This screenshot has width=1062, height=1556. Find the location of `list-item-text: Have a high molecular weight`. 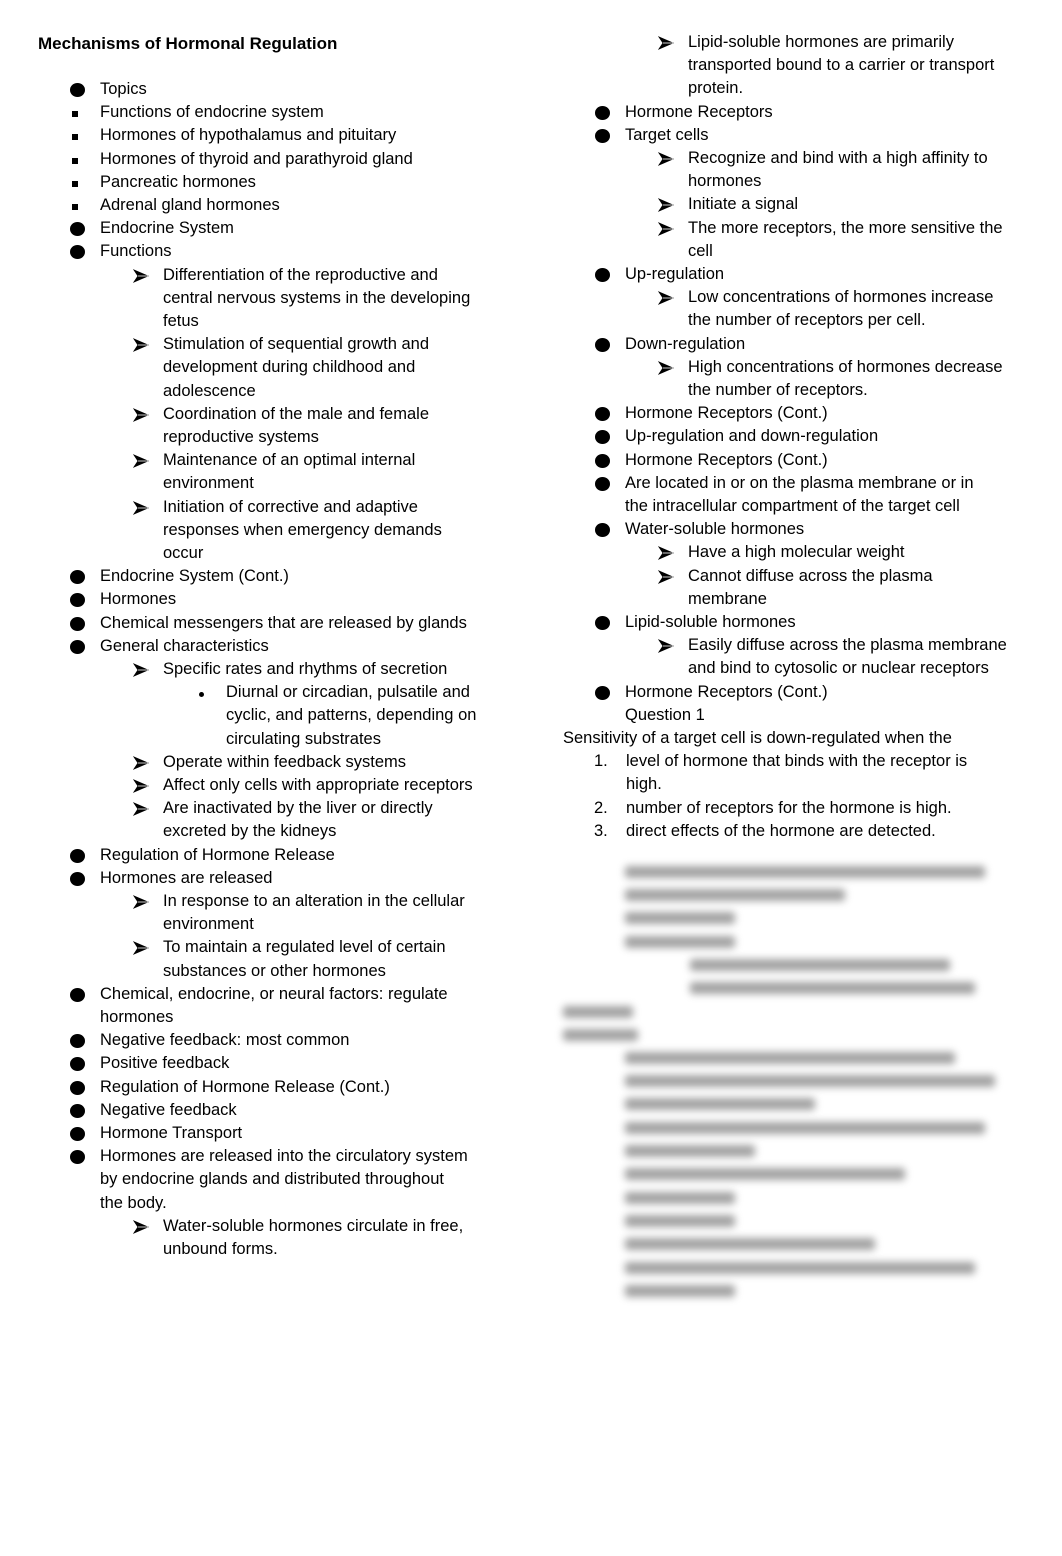

list-item-text: Have a high molecular weight is located at coordinates (796, 552).